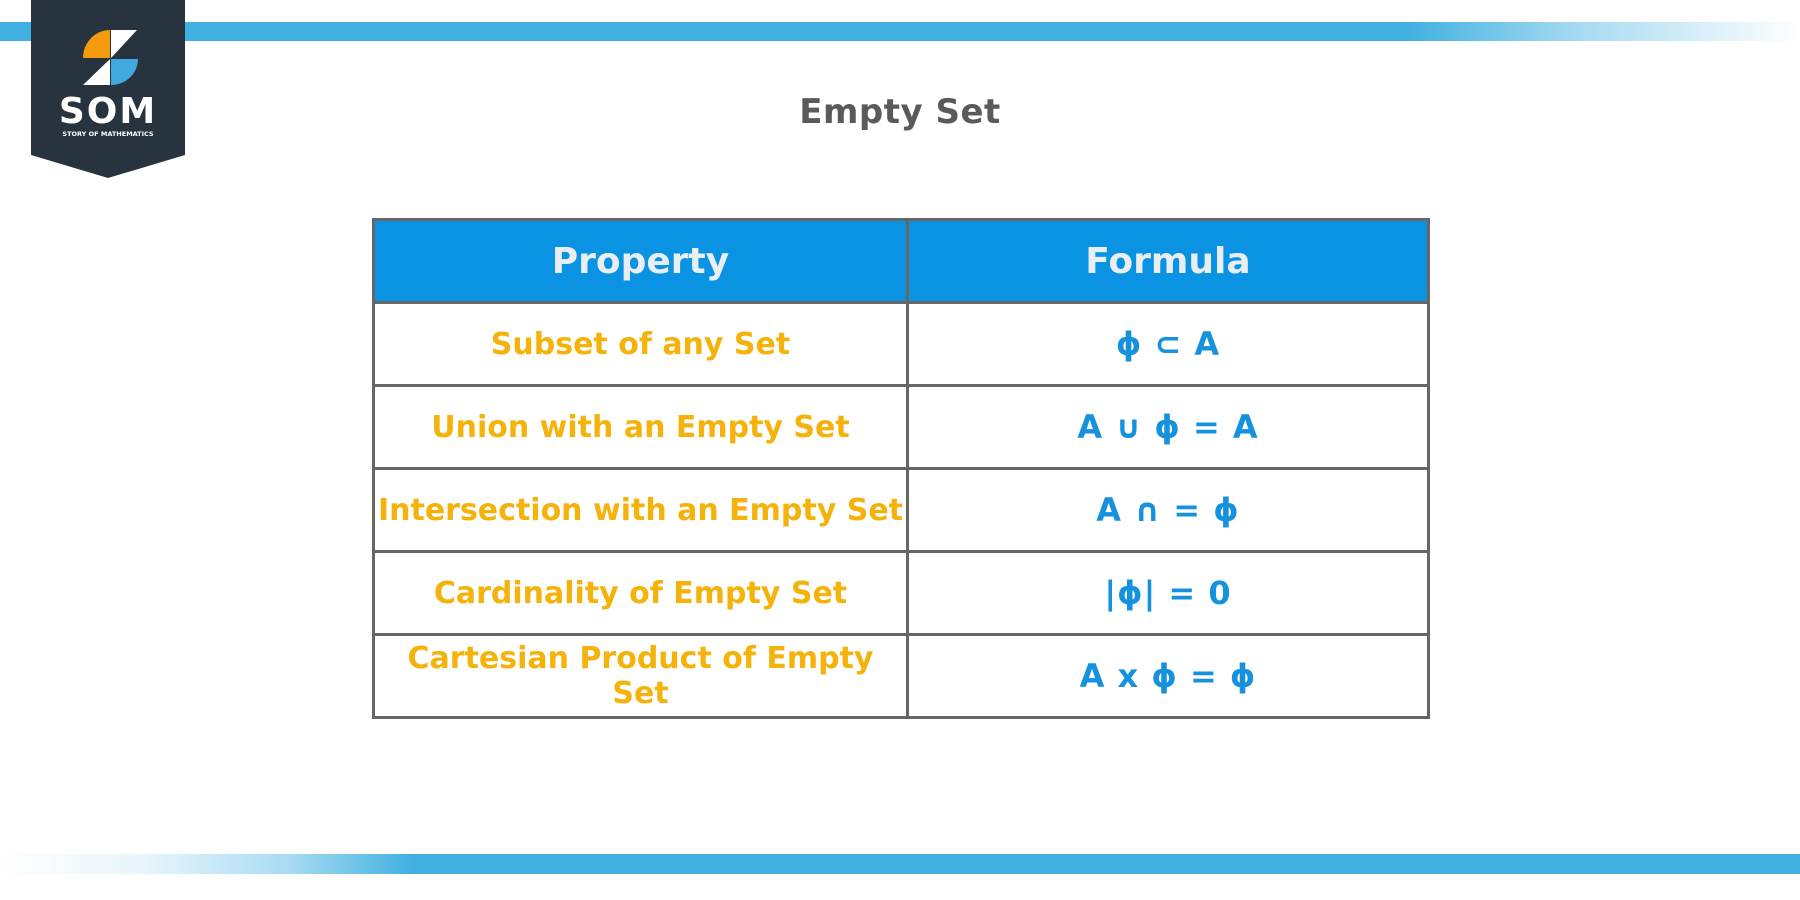 The height and width of the screenshot is (900, 1800). I want to click on property-text: Intersection with an Empty Set, so click(640, 510).